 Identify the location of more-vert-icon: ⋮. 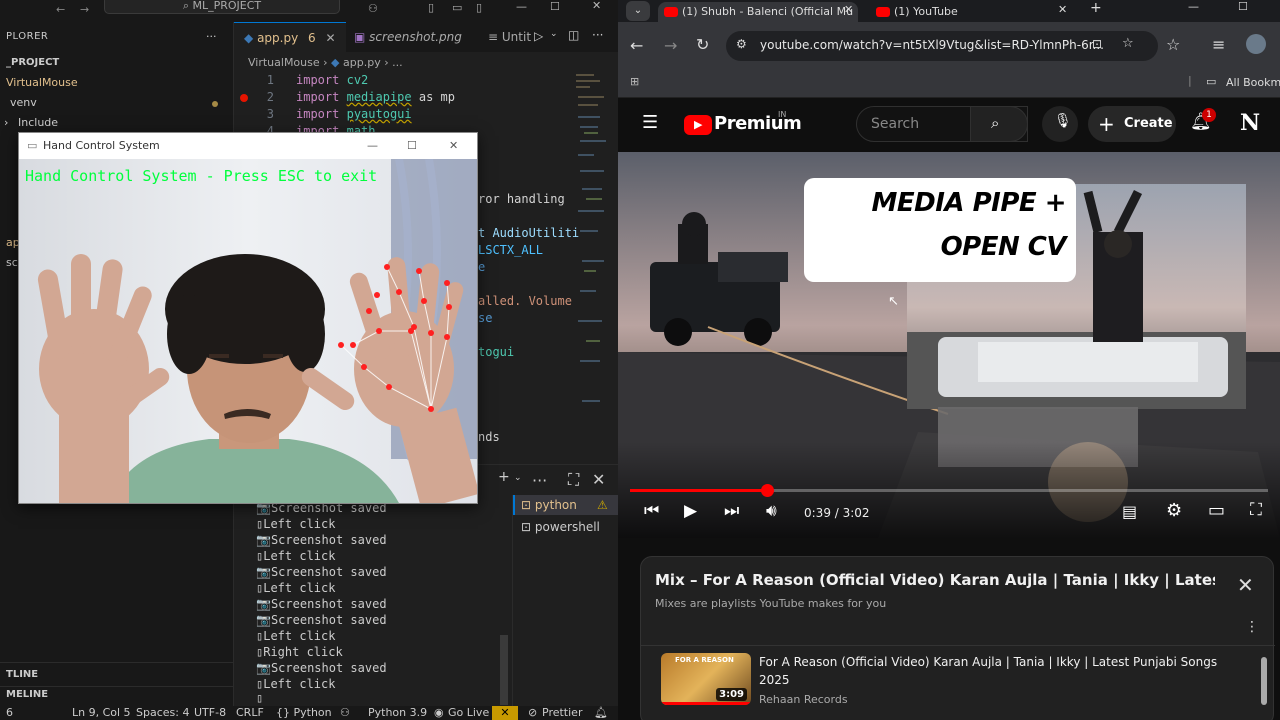
(1252, 627).